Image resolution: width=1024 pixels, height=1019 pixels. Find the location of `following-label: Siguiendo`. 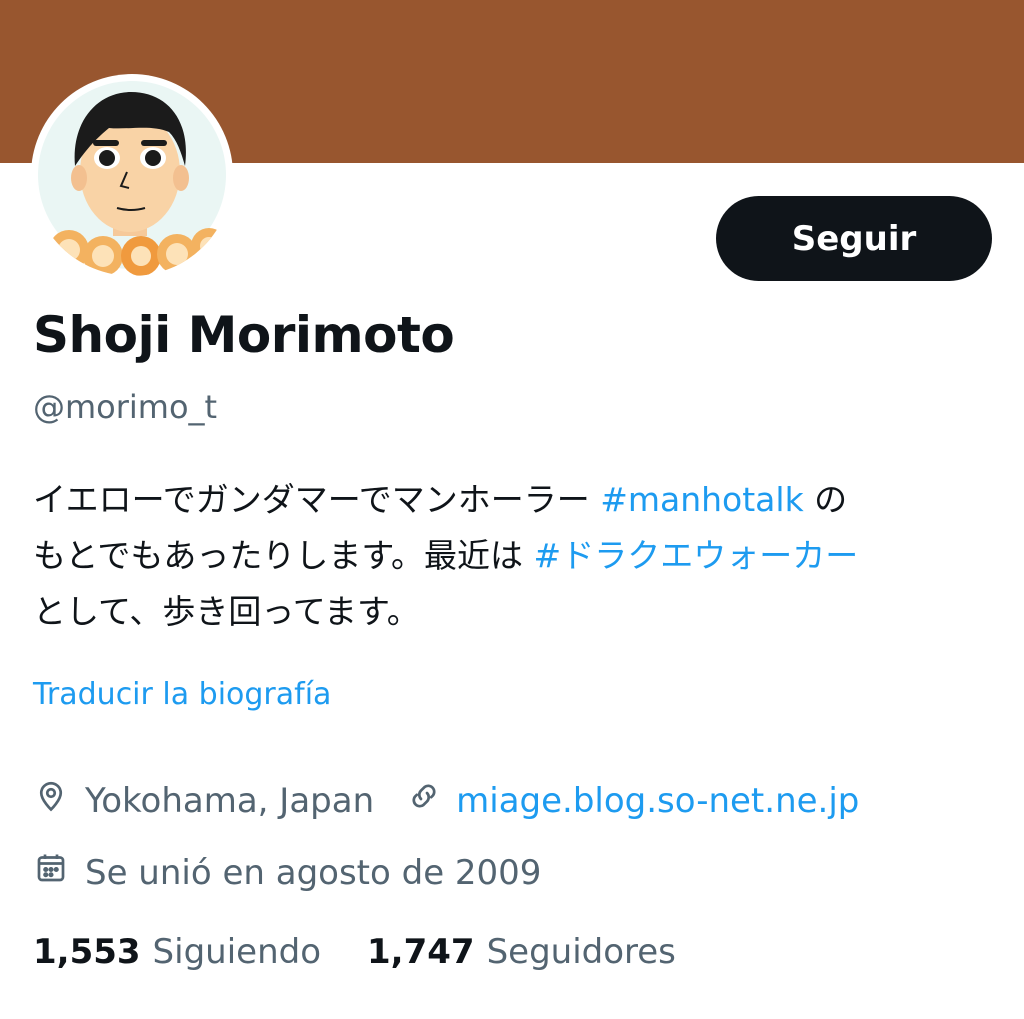

following-label: Siguiendo is located at coordinates (237, 952).